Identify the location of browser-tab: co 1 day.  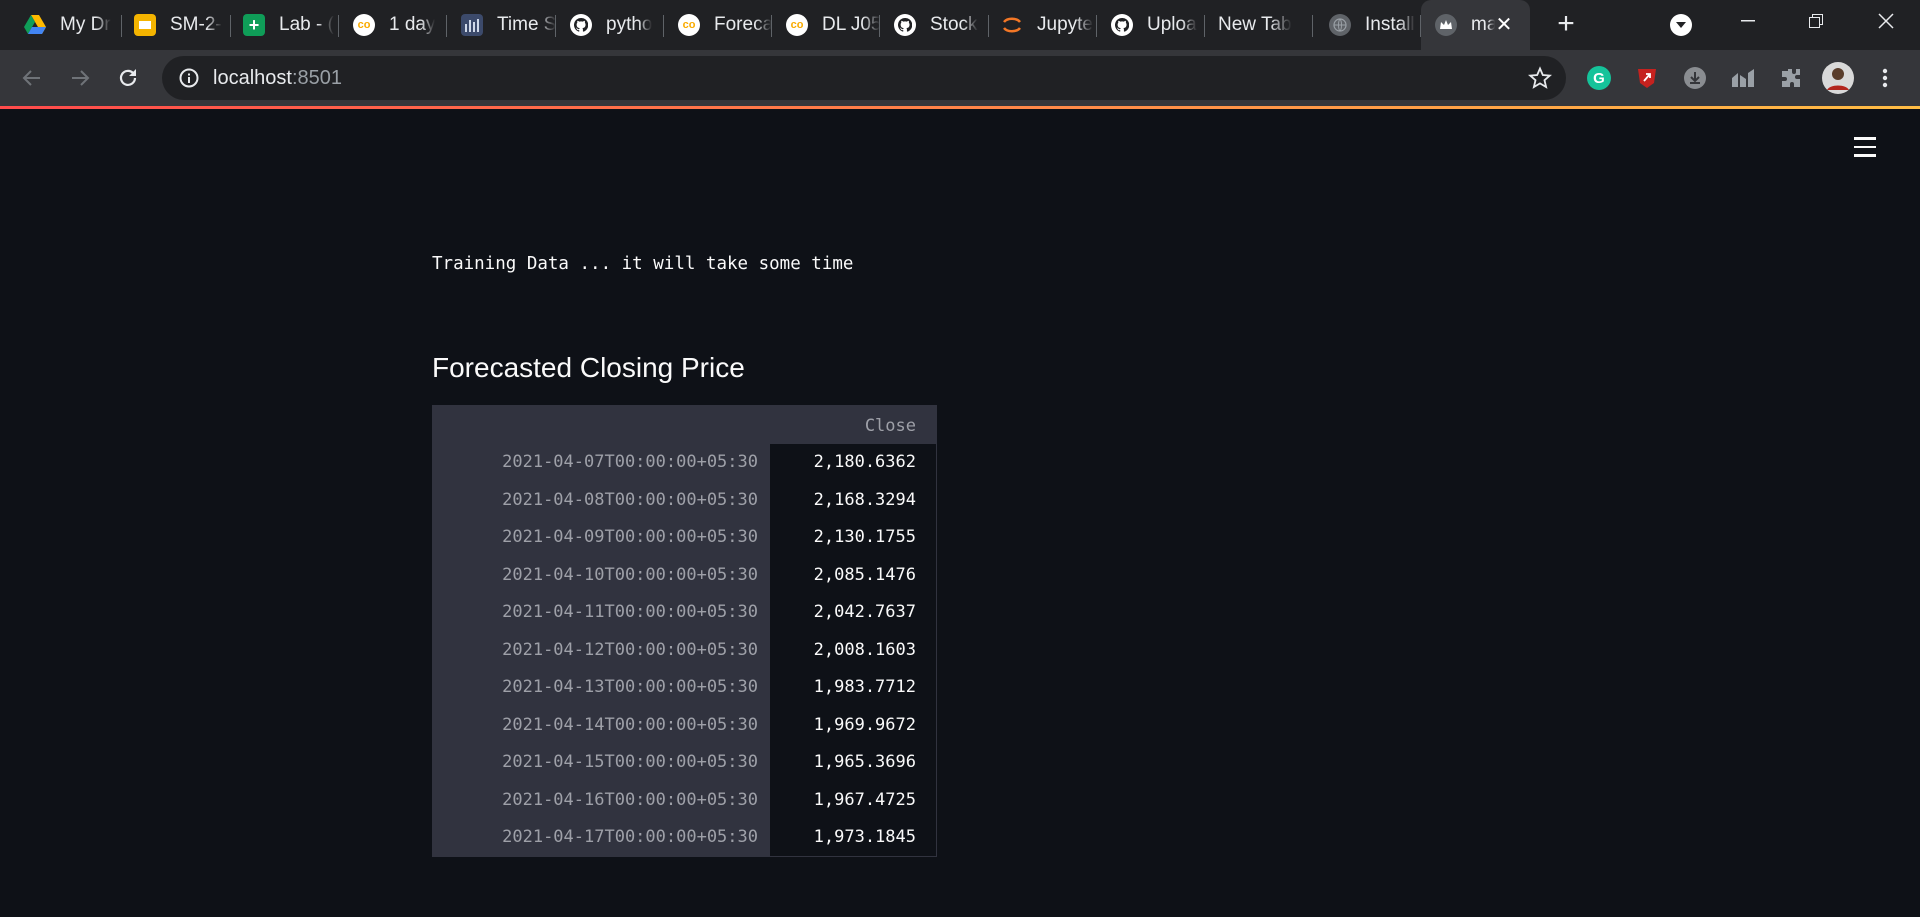
(393, 25).